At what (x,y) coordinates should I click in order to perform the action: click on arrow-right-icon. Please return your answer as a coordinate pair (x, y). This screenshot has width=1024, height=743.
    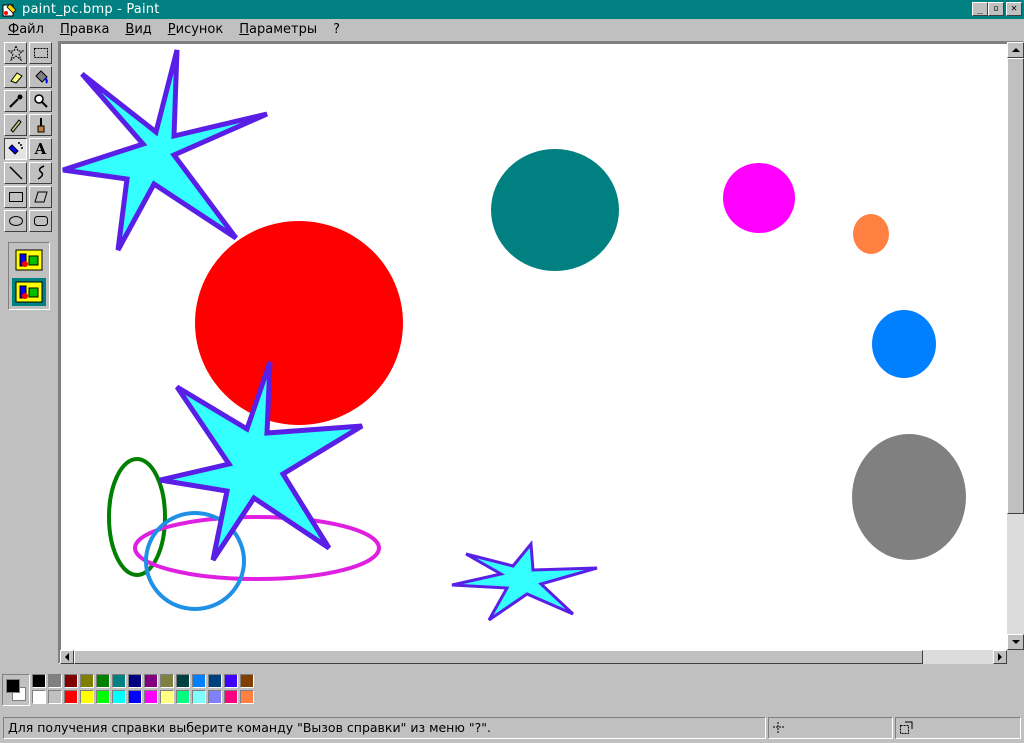
    Looking at the image, I should click on (1000, 657).